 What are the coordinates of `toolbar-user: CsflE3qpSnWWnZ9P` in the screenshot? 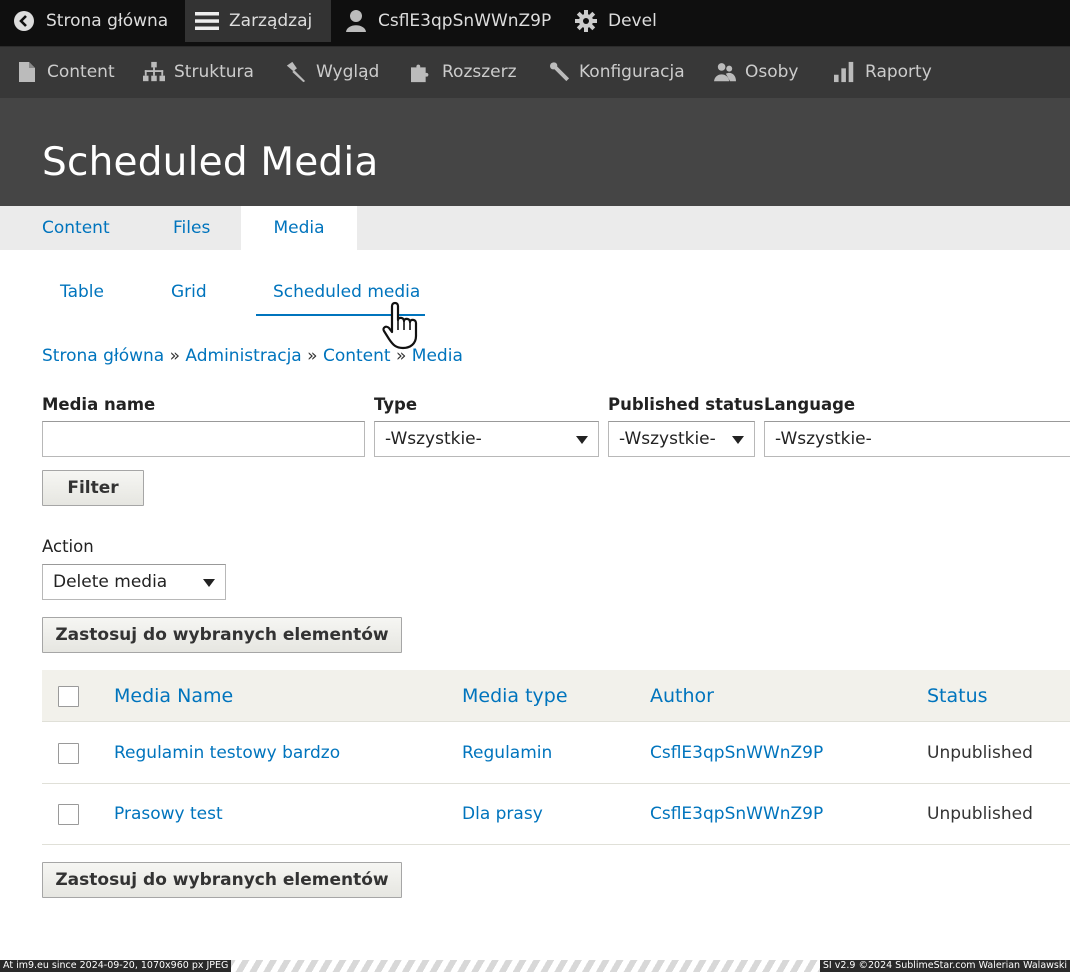 It's located at (447, 21).